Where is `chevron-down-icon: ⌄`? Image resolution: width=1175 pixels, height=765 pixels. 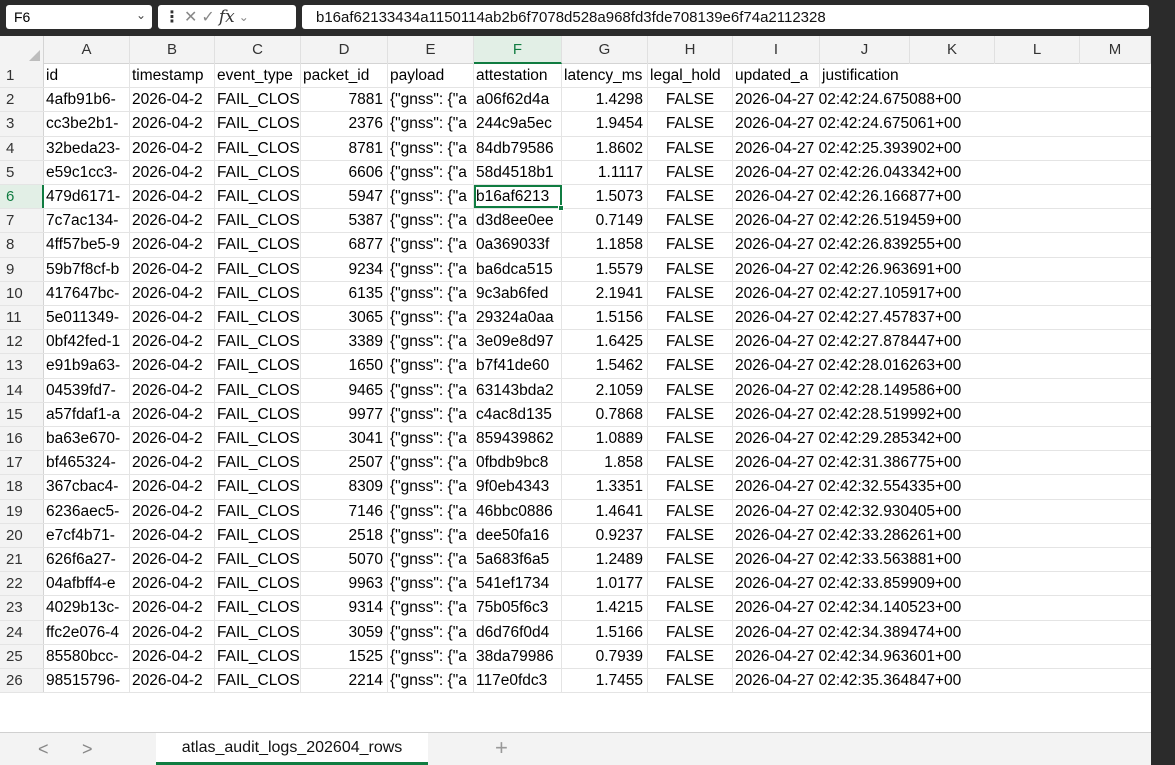 chevron-down-icon: ⌄ is located at coordinates (141, 15).